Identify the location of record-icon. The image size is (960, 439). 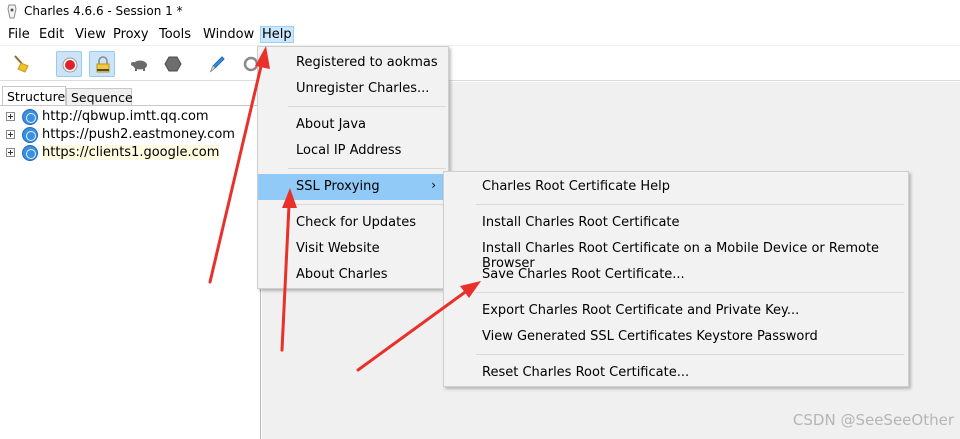
(70, 65).